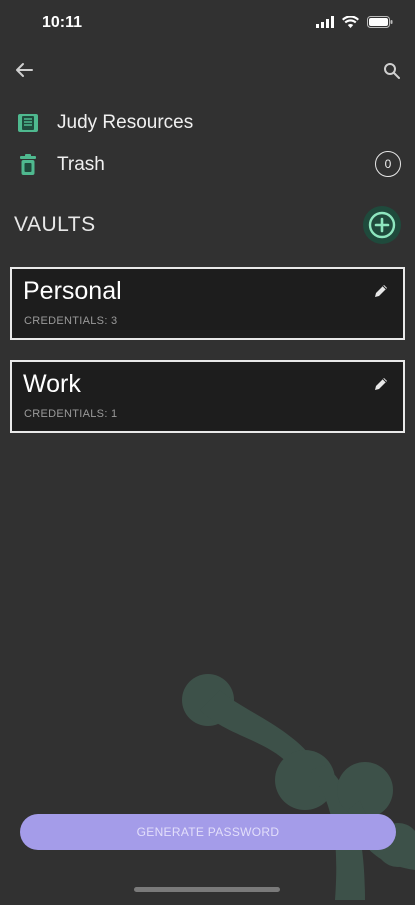  I want to click on nav-label: Judy Resources, so click(125, 122).